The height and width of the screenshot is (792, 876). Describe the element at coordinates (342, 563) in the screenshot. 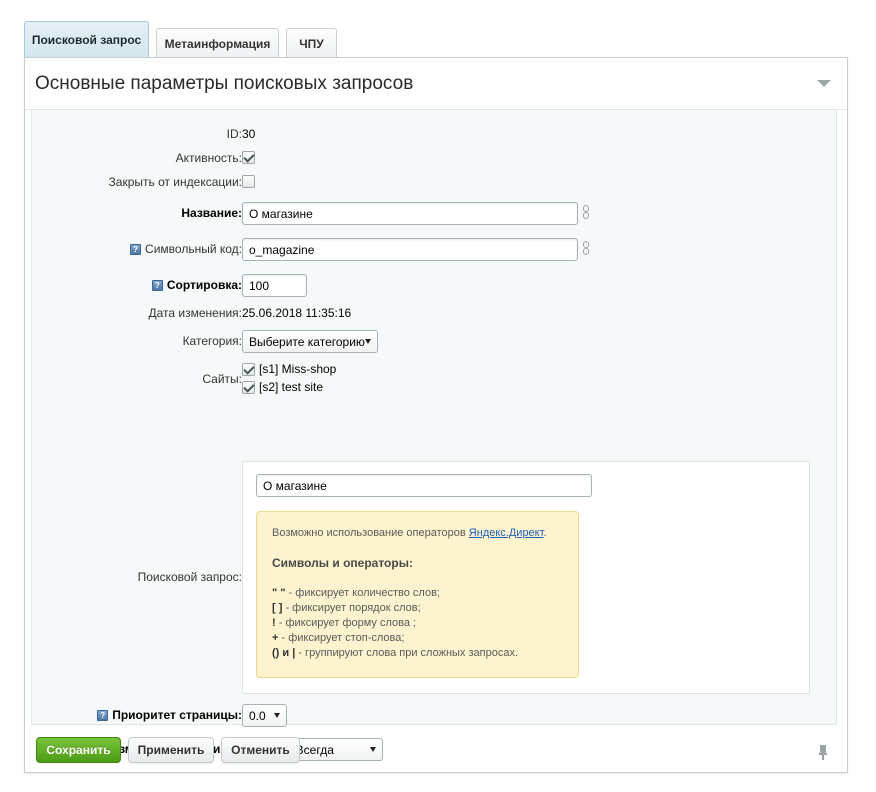

I see `hint-heading: Символы и операторы:` at that location.